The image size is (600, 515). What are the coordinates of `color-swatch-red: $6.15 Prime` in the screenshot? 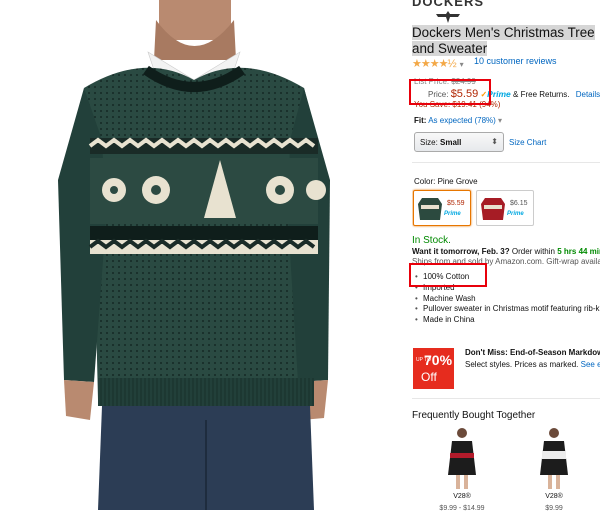 It's located at (505, 208).